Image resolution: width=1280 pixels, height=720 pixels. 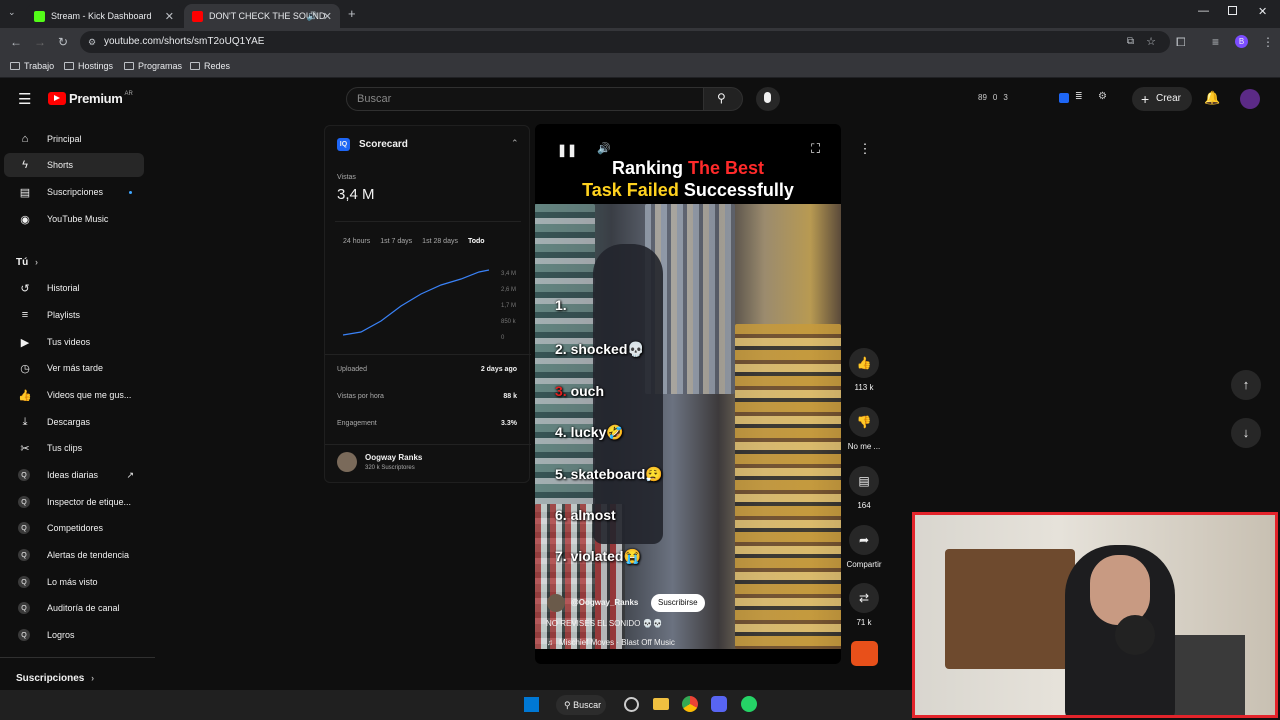 I want to click on collapse-chevron-icon: ⌃, so click(x=515, y=143).